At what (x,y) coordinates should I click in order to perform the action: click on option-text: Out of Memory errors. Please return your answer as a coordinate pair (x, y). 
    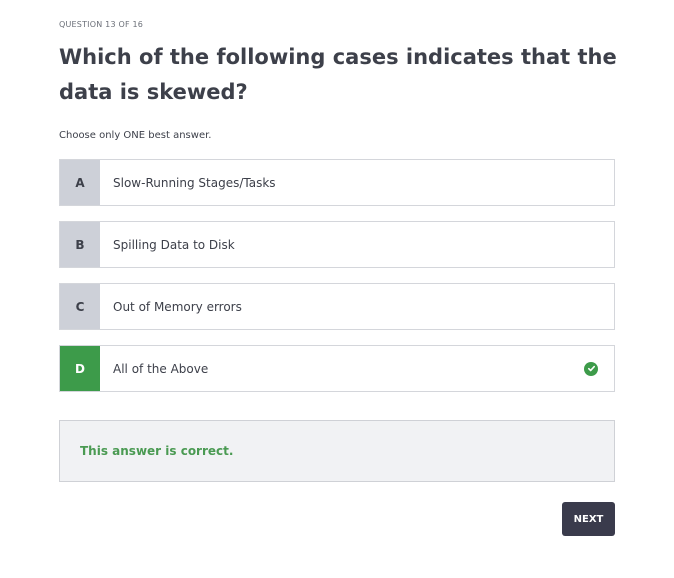
    Looking at the image, I should click on (177, 306).